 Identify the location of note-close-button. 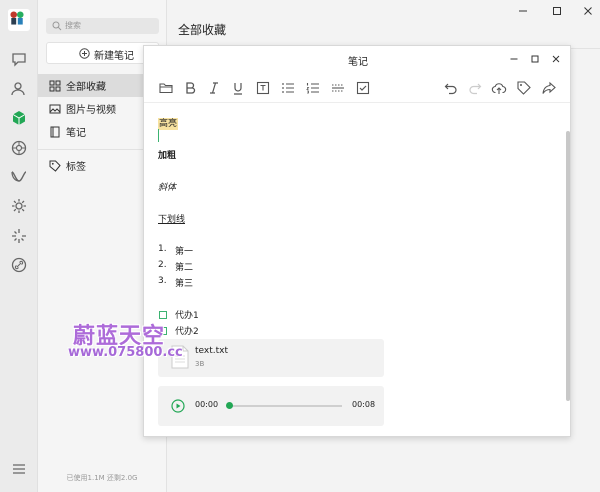
(556, 59).